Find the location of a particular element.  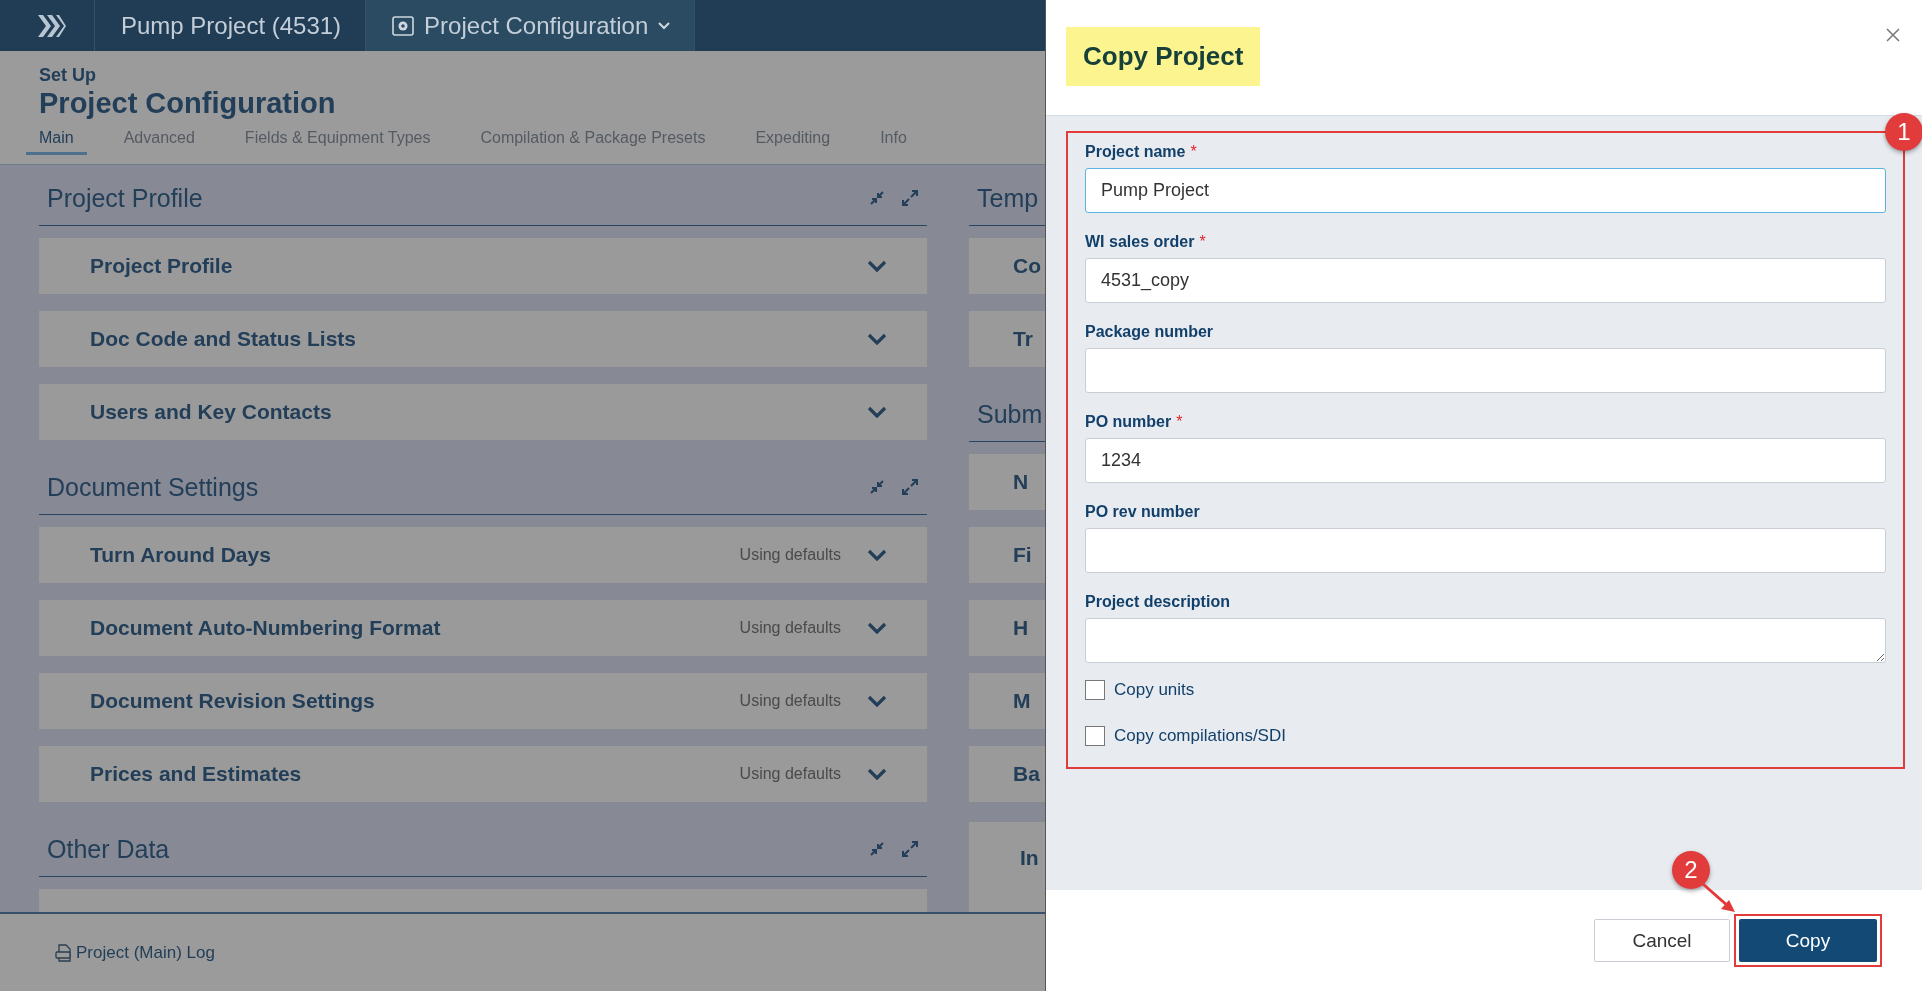

row-title: Tr is located at coordinates (1023, 339).